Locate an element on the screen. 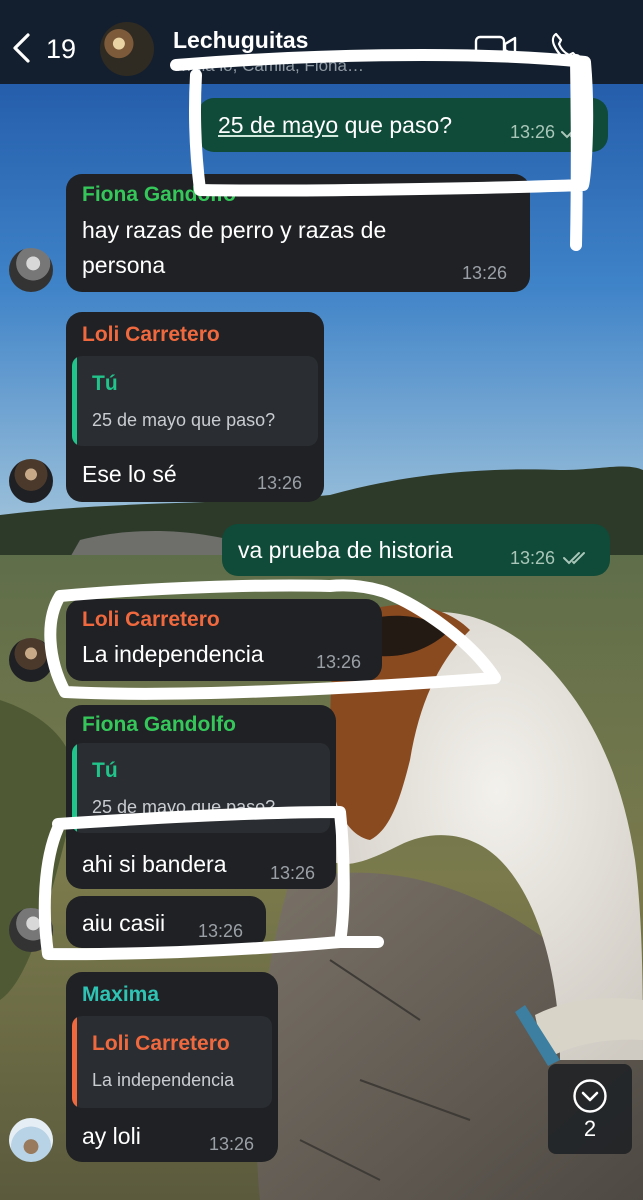  group-title: Lechuguitas is located at coordinates (240, 40).